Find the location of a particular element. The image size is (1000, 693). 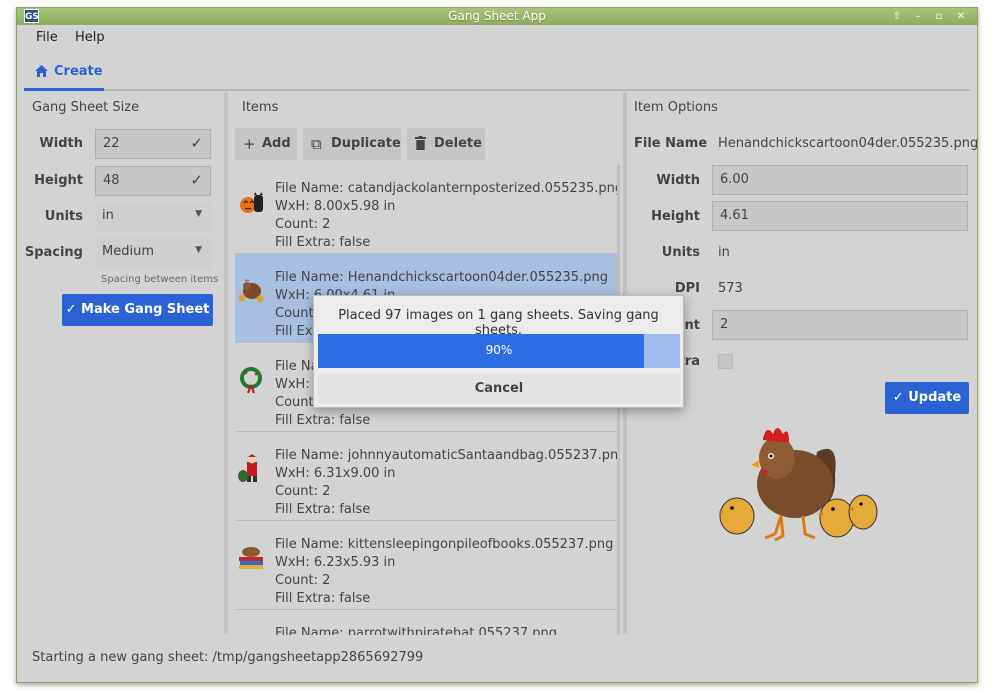

fill-extra-checkbox is located at coordinates (725, 361).